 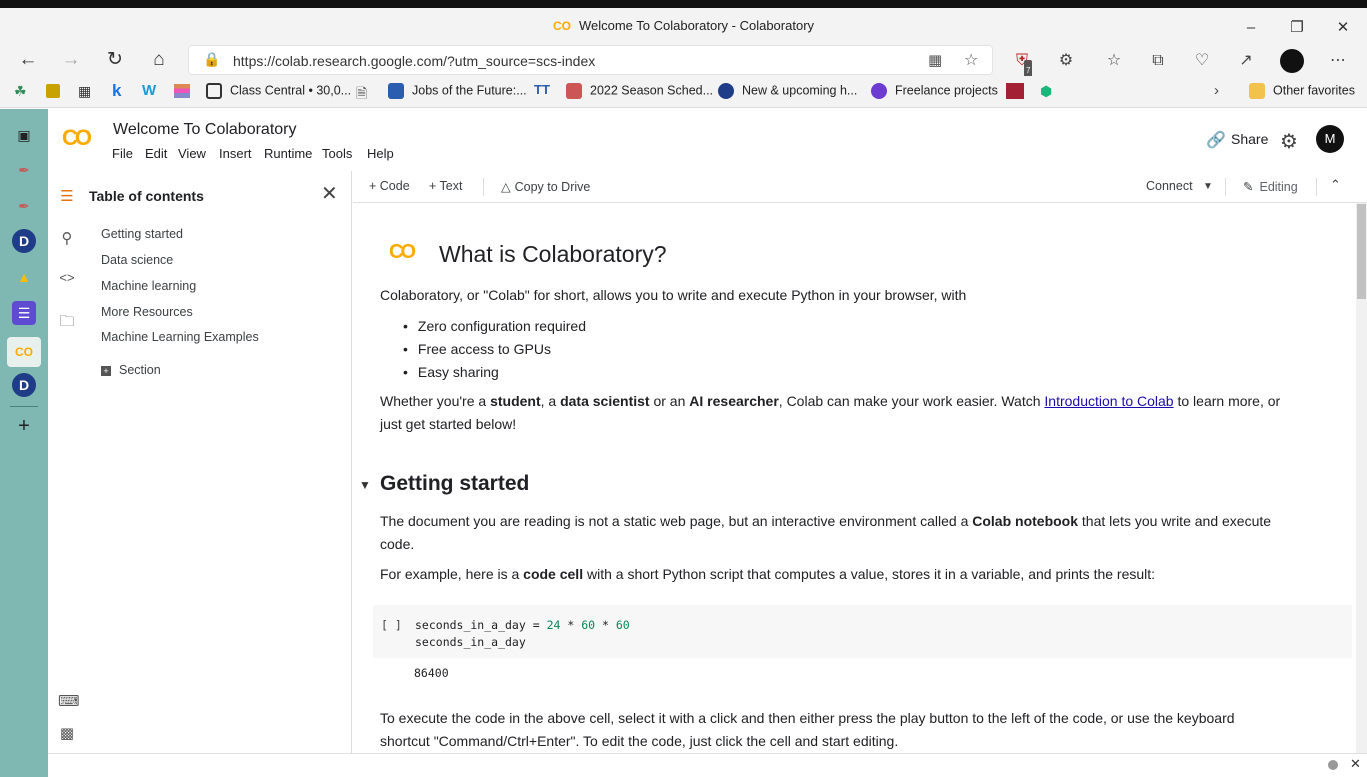 I want to click on bookmark-icon, so click(x=53, y=91).